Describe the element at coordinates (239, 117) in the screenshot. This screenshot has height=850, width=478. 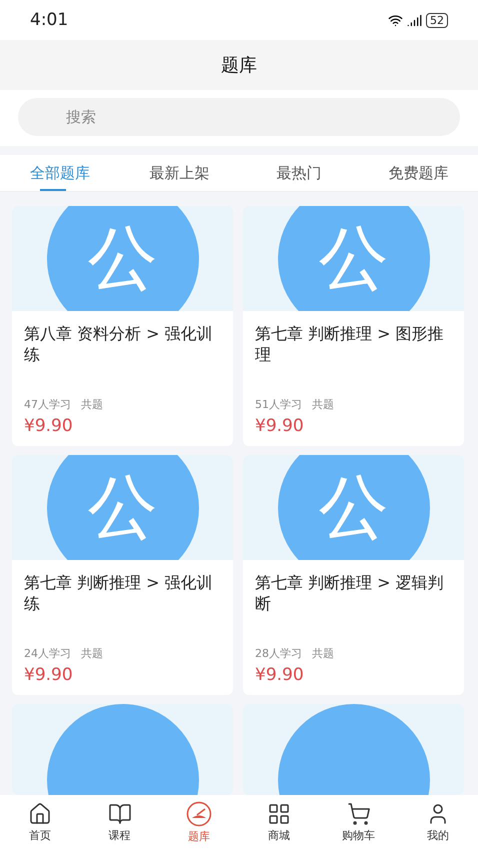
I see `search-field: 搜索` at that location.